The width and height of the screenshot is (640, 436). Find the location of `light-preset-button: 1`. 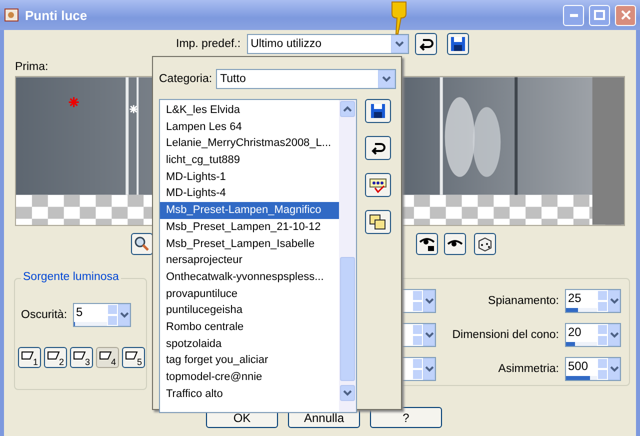

light-preset-button: 1 is located at coordinates (29, 357).